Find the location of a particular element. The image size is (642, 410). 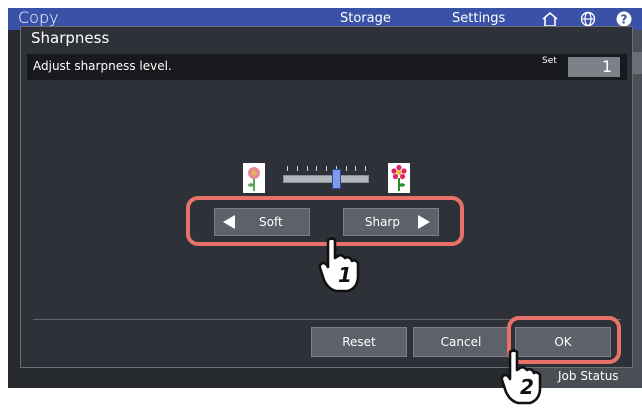

tab-storage: Storage is located at coordinates (365, 18).